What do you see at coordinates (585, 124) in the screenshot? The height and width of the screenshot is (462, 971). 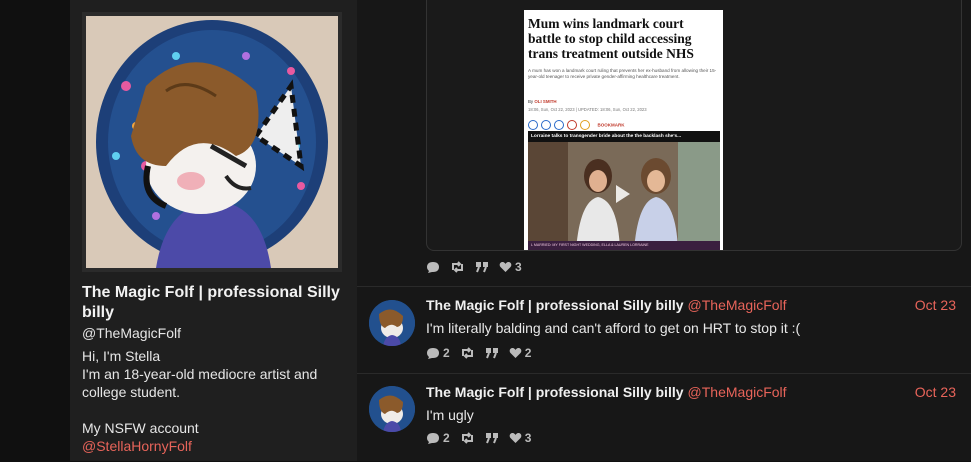 I see `link-icon` at bounding box center [585, 124].